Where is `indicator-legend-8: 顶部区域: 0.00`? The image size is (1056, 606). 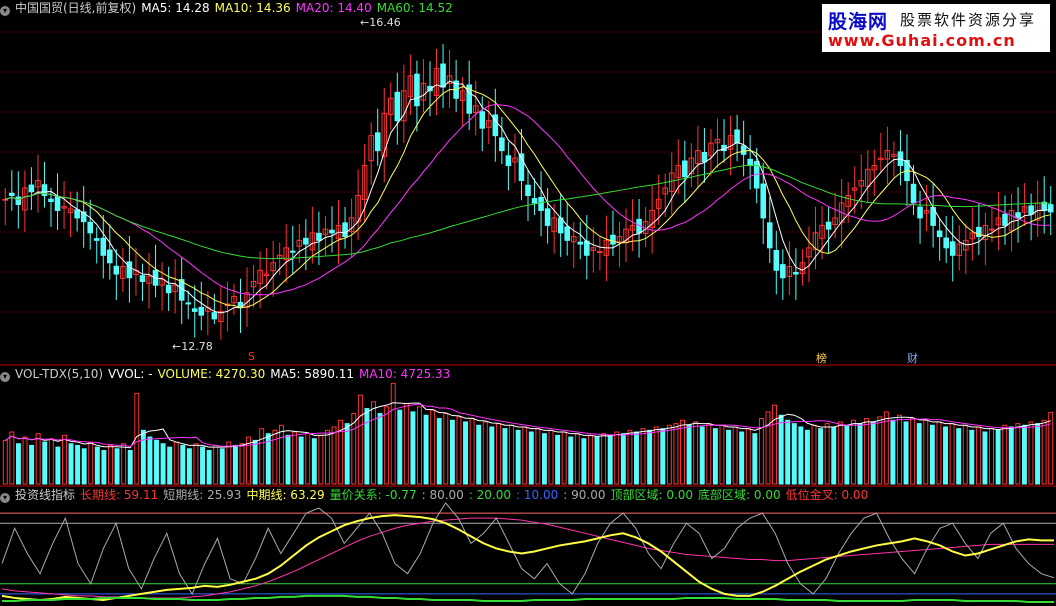 indicator-legend-8: 顶部区域: 0.00 is located at coordinates (652, 495).